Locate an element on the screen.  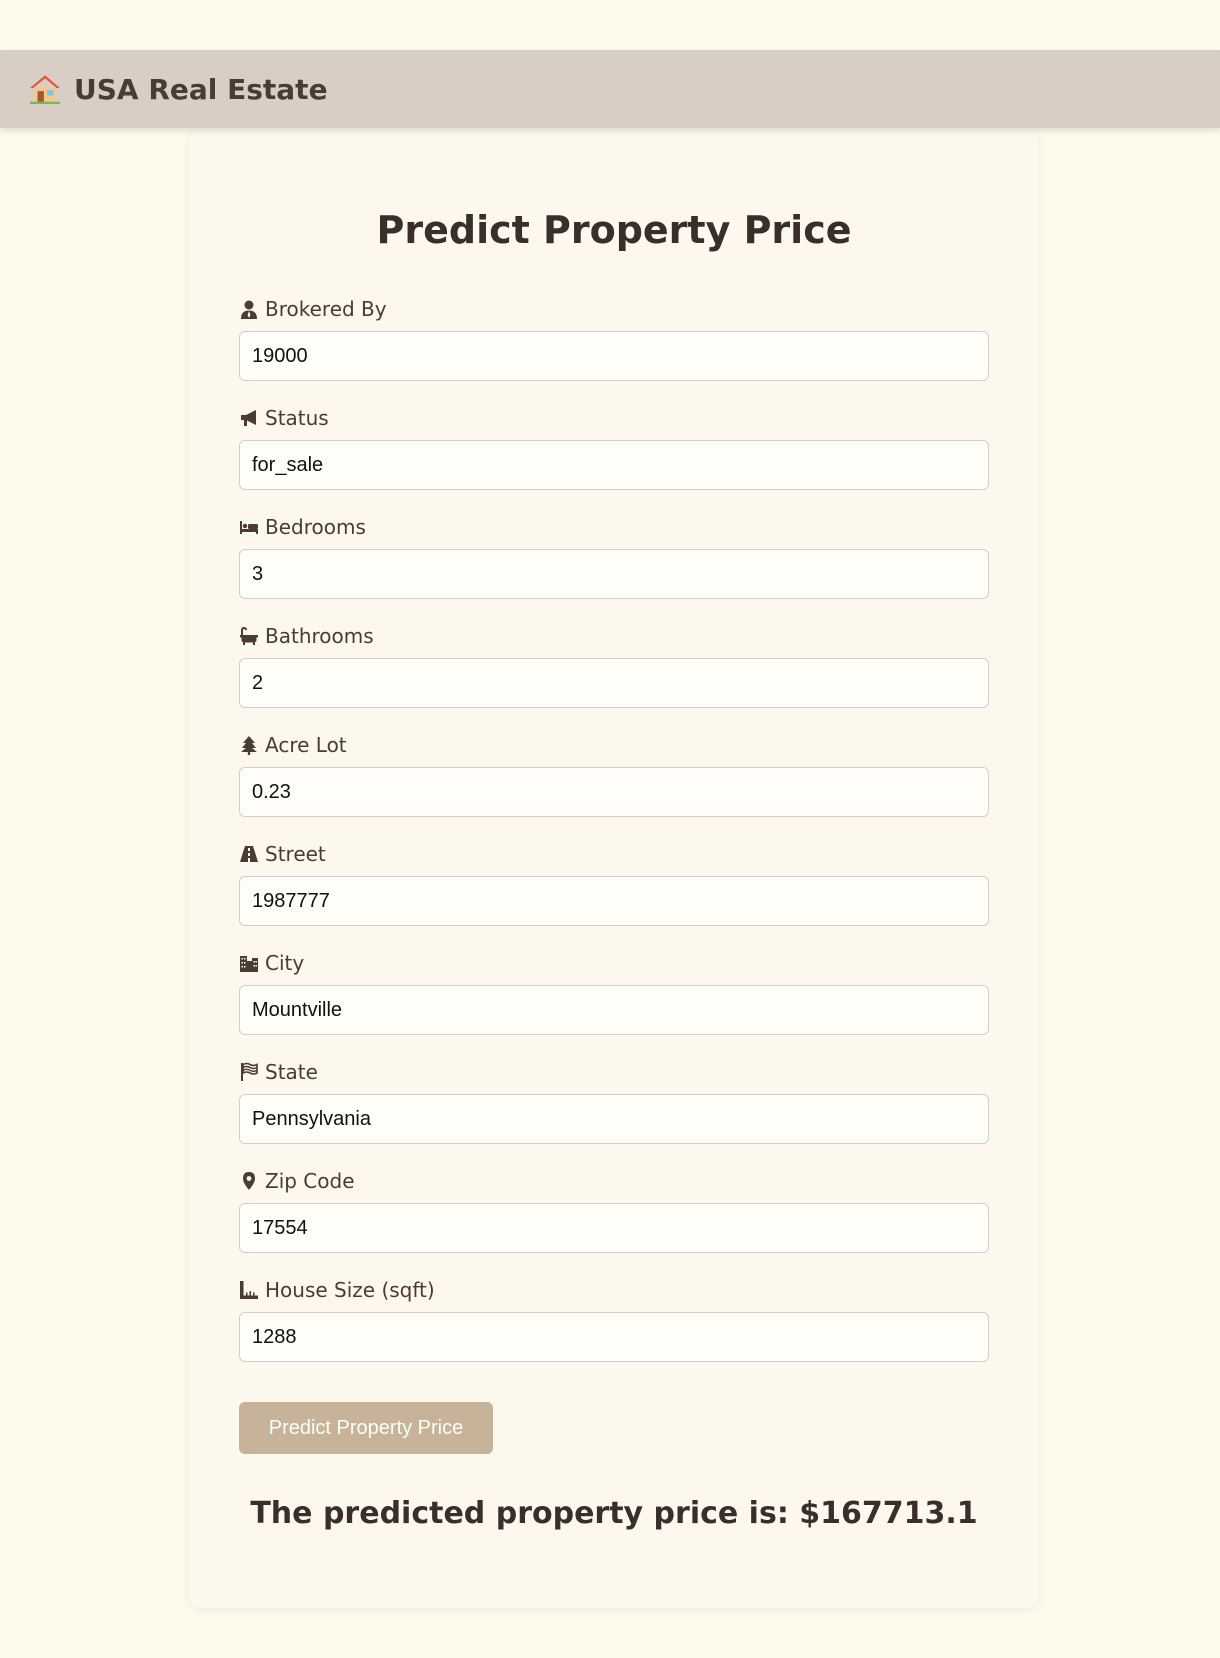
field-label-text: House Size (sqft) is located at coordinates (350, 1290).